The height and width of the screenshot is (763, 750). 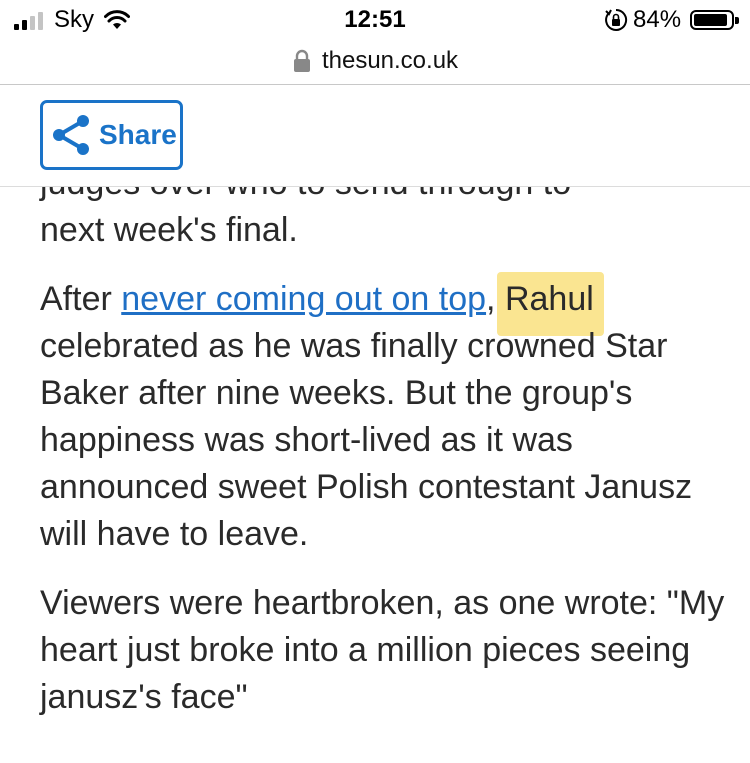 I want to click on highlighted-word-rahul: Rahul, so click(x=549, y=299).